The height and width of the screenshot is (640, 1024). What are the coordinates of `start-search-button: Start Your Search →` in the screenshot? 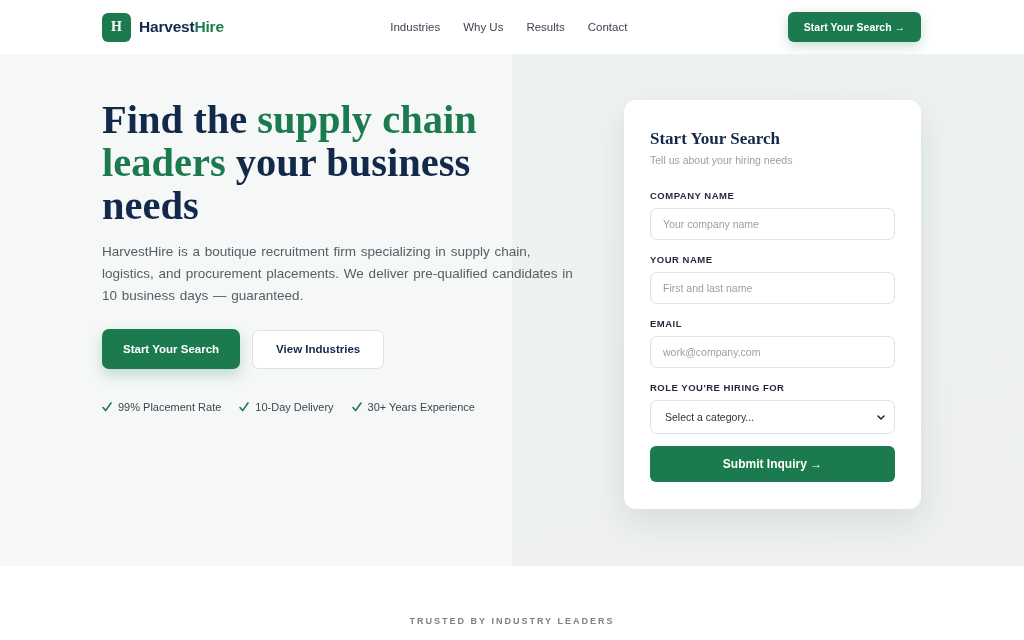 It's located at (854, 27).